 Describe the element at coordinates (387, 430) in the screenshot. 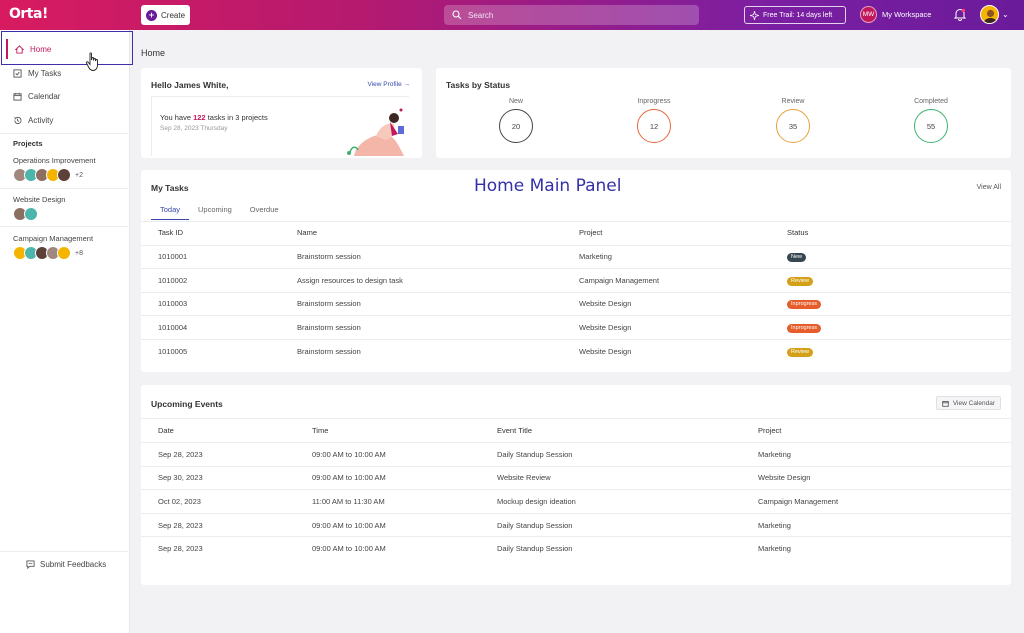

I see `column-header: Time` at that location.